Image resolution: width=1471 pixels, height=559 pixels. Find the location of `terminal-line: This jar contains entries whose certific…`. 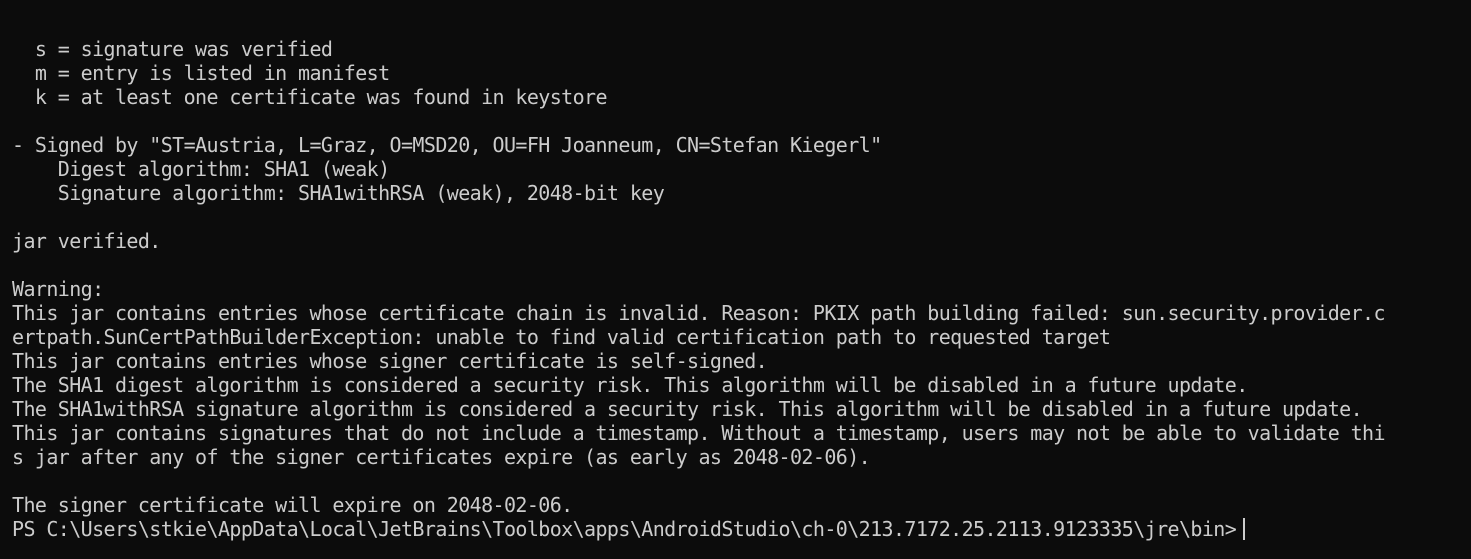

terminal-line: This jar contains entries whose certific… is located at coordinates (699, 313).